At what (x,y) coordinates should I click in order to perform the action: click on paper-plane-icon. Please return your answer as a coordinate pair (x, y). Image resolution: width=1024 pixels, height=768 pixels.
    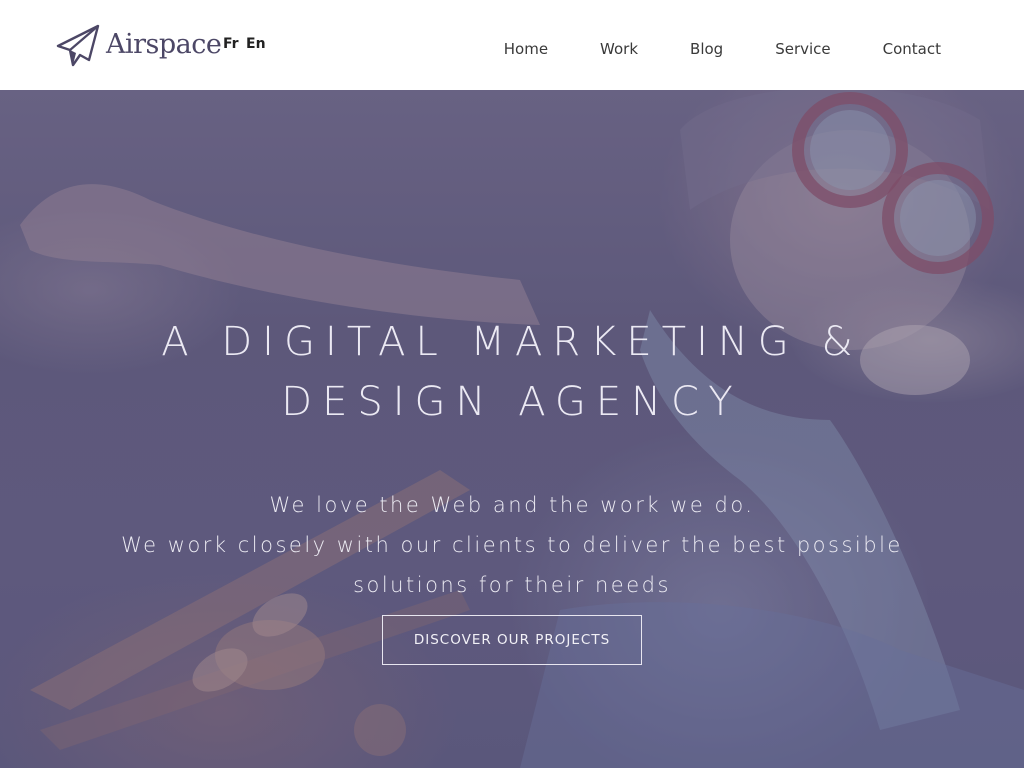
    Looking at the image, I should click on (78, 45).